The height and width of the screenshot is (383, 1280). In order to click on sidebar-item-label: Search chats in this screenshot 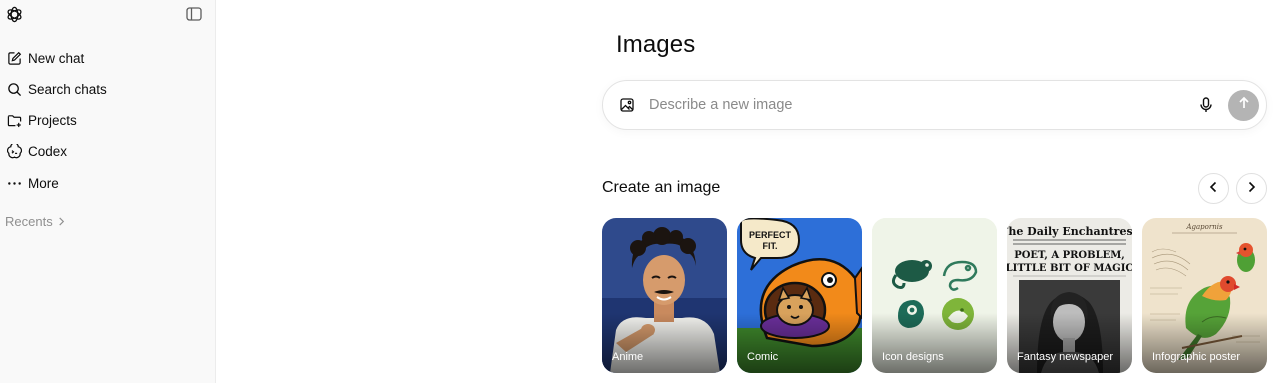, I will do `click(67, 89)`.